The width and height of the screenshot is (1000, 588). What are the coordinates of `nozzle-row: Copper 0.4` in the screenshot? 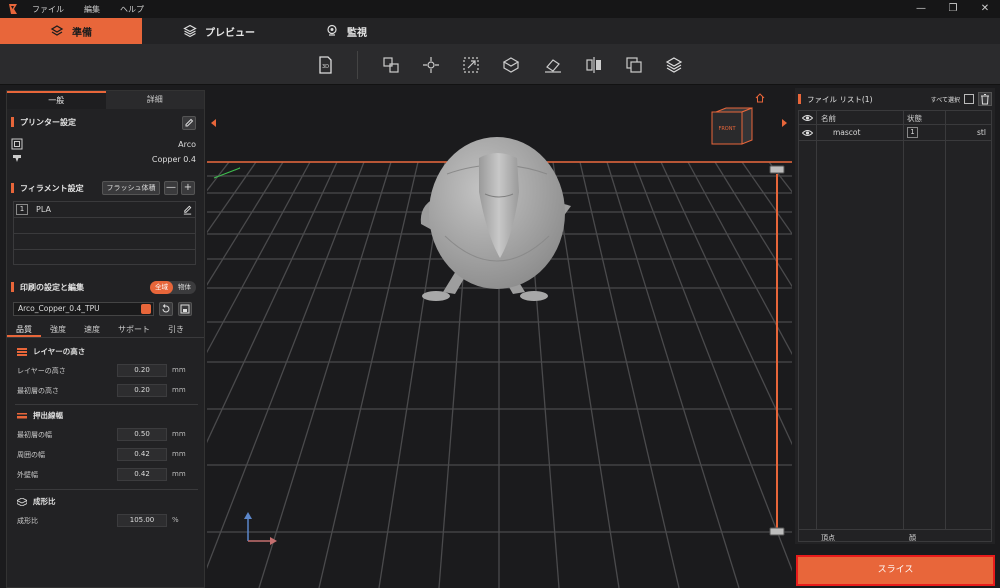 It's located at (104, 159).